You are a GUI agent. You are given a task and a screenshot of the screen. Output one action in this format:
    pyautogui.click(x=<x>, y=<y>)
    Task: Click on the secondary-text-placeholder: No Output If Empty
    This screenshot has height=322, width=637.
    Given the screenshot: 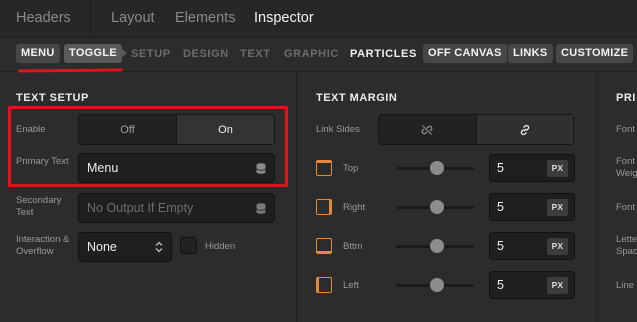 What is the action you would take?
    pyautogui.click(x=140, y=208)
    